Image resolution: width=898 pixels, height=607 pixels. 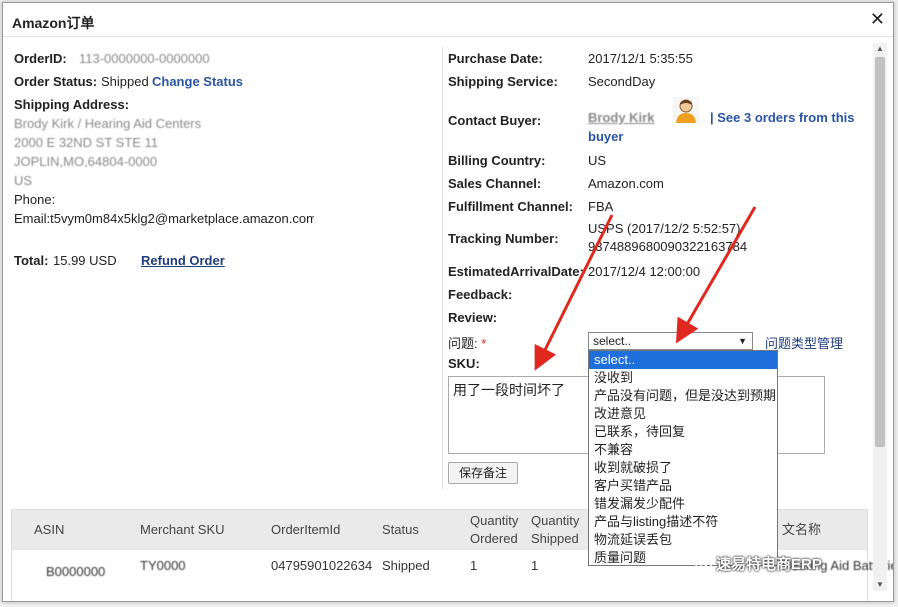 What do you see at coordinates (442, 268) in the screenshot?
I see `column-divider` at bounding box center [442, 268].